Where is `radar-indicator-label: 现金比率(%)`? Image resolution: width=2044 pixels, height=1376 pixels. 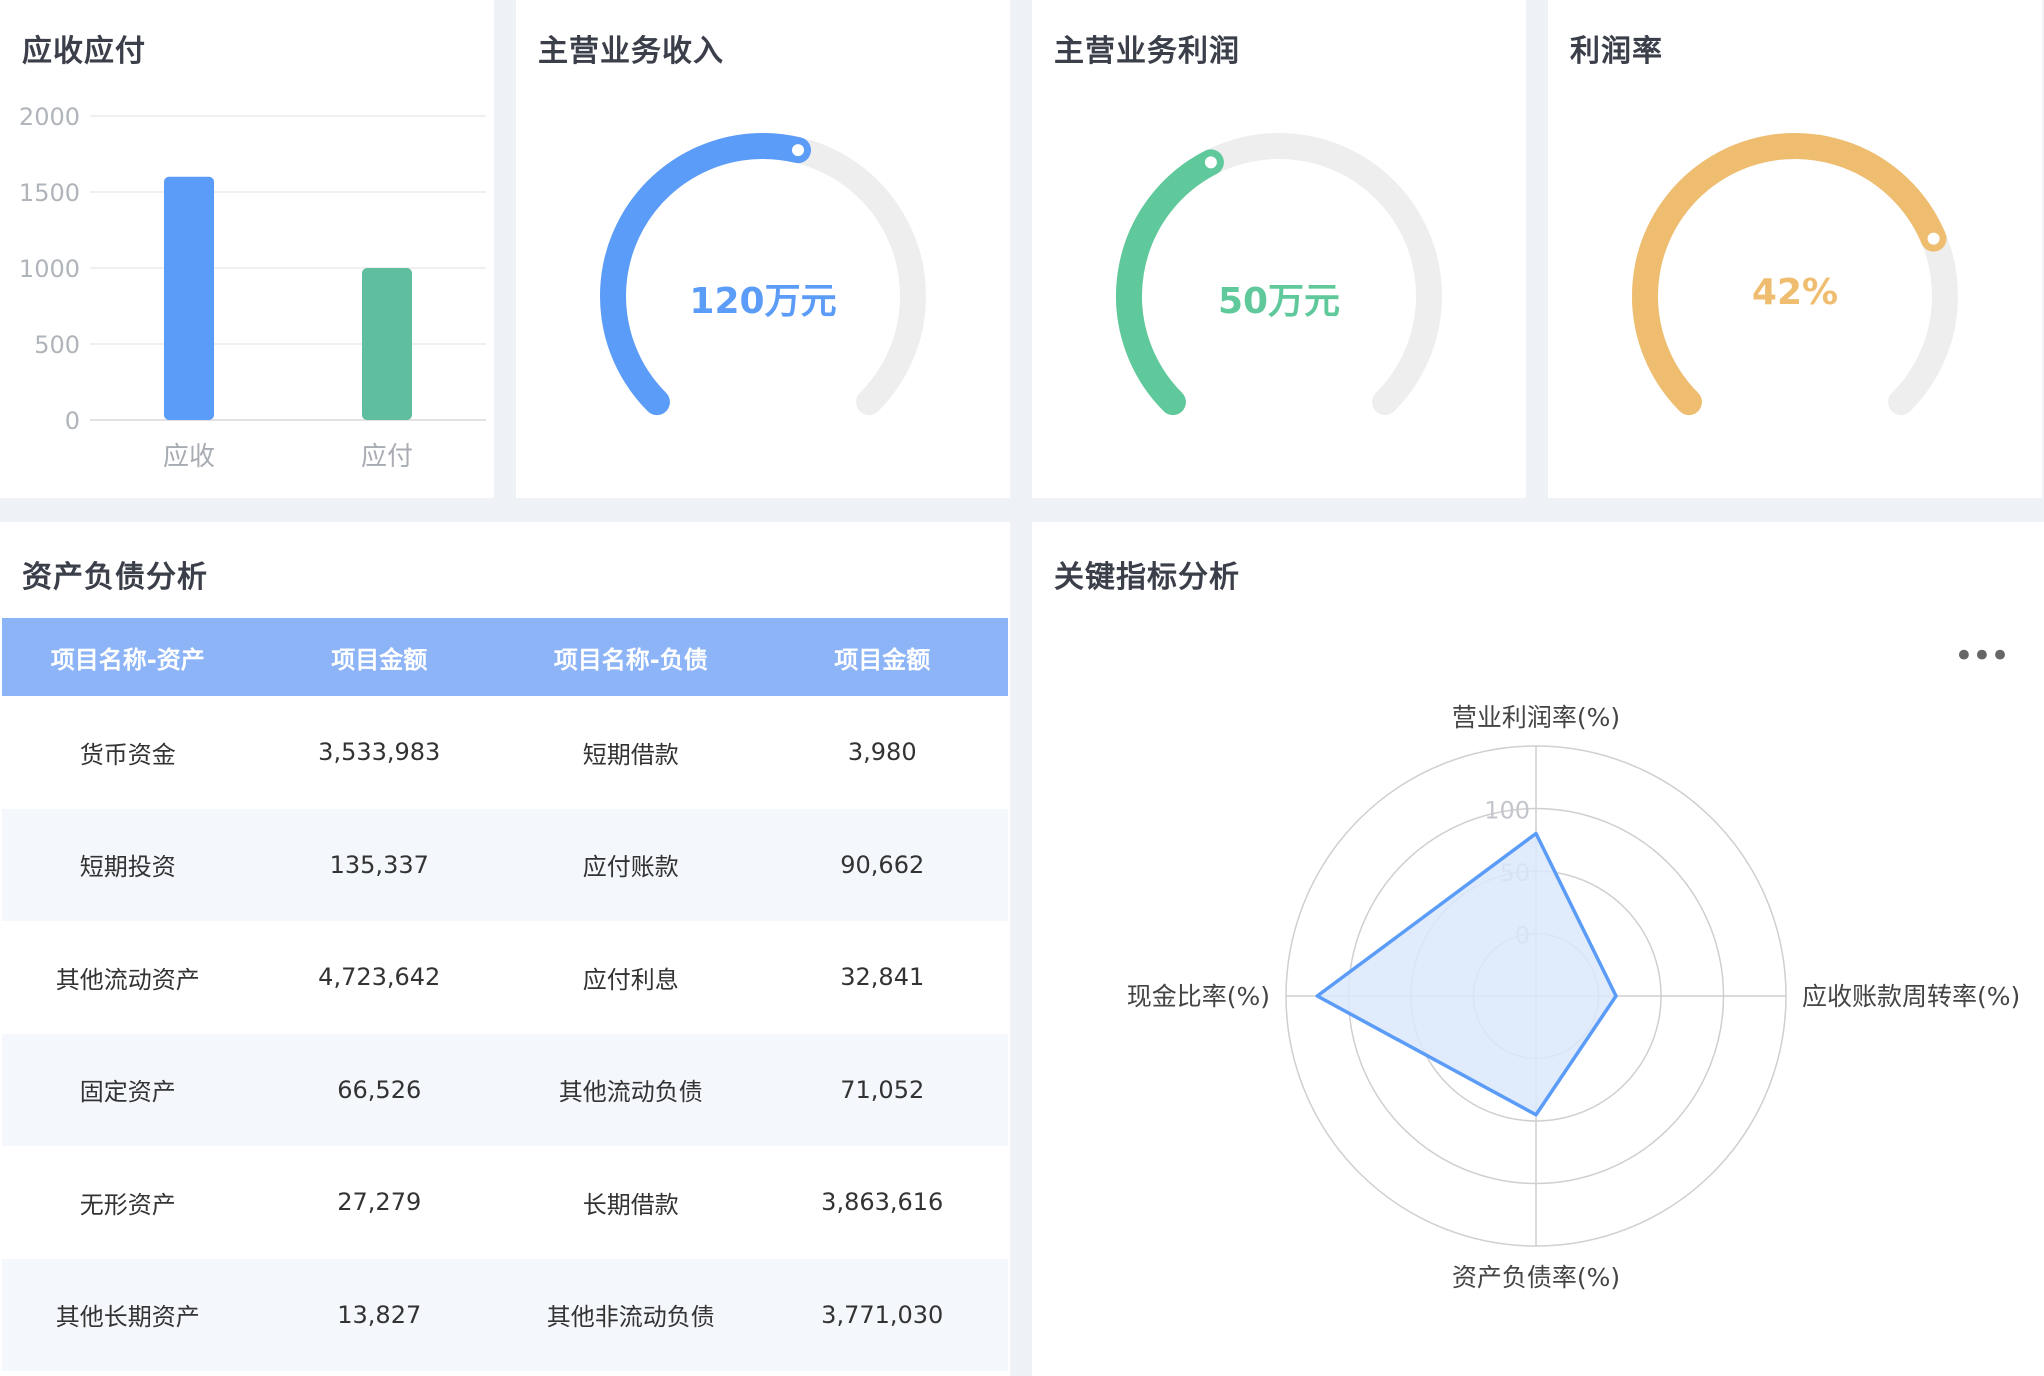
radar-indicator-label: 现金比率(%) is located at coordinates (1198, 996).